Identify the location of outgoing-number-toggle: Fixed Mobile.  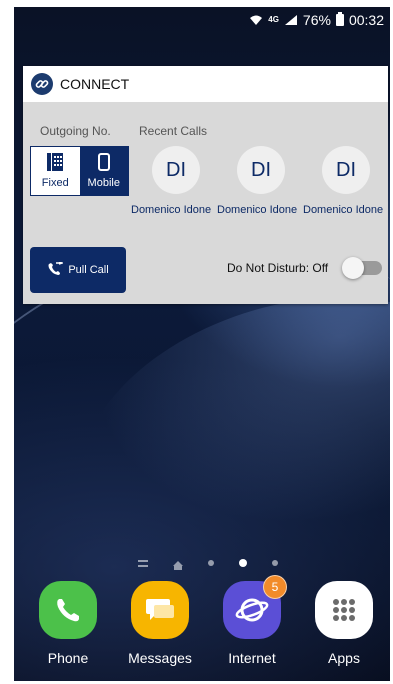
(79, 171).